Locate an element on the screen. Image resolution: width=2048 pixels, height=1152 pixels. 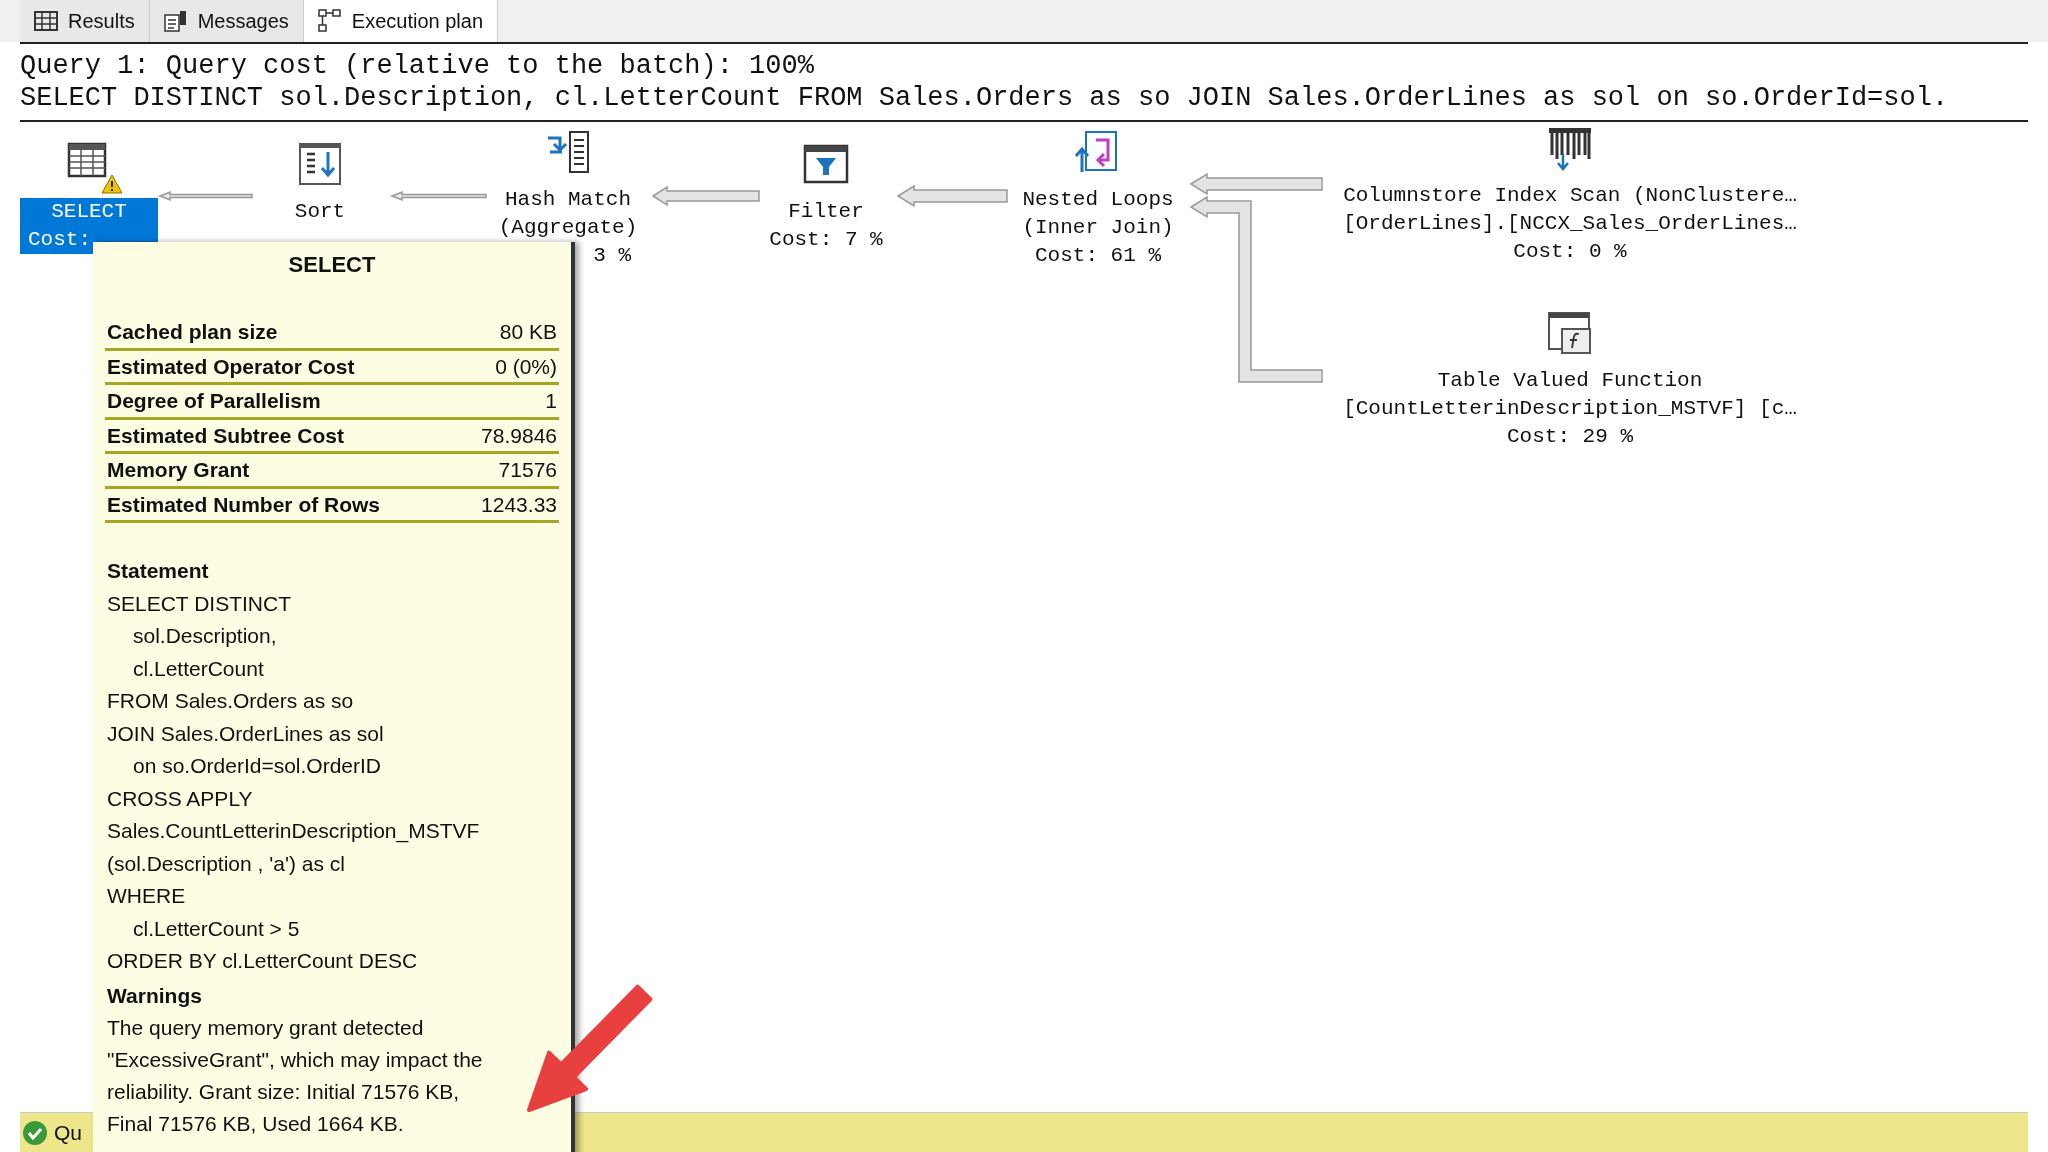
property-value: 1243.33 is located at coordinates (519, 504).